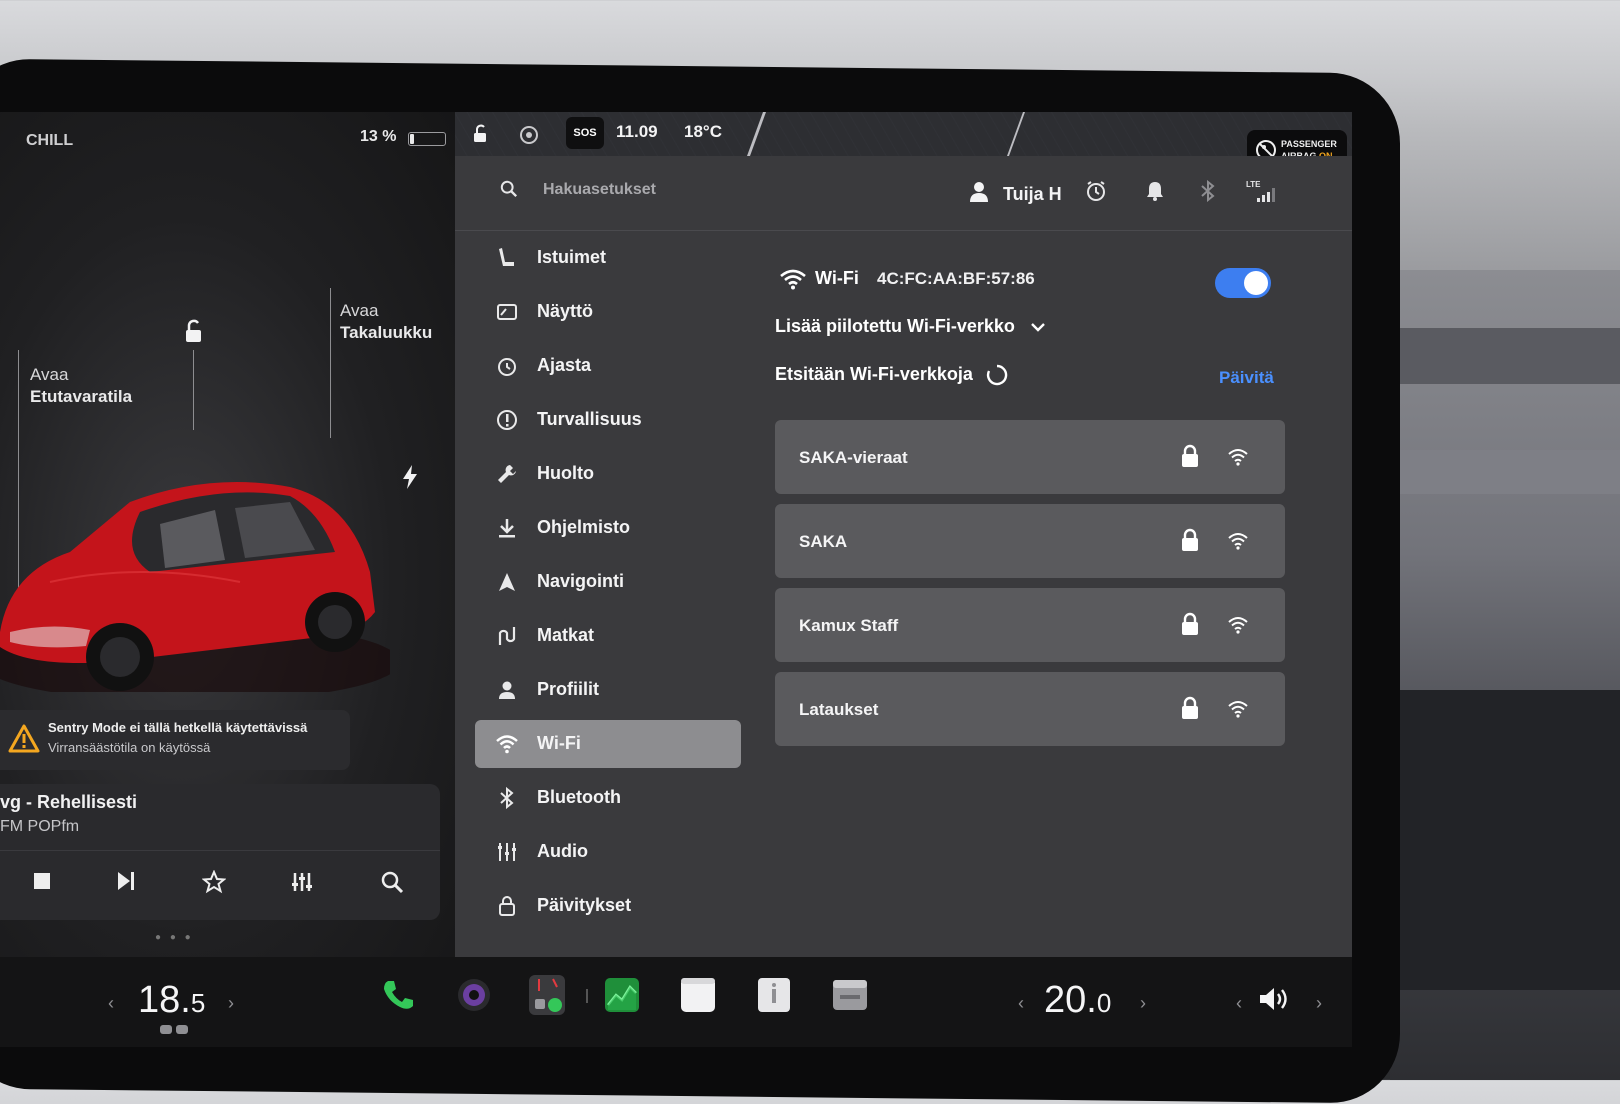 The image size is (1620, 1104). Describe the element at coordinates (1239, 1003) in the screenshot. I see `volume-down-button: ‹` at that location.